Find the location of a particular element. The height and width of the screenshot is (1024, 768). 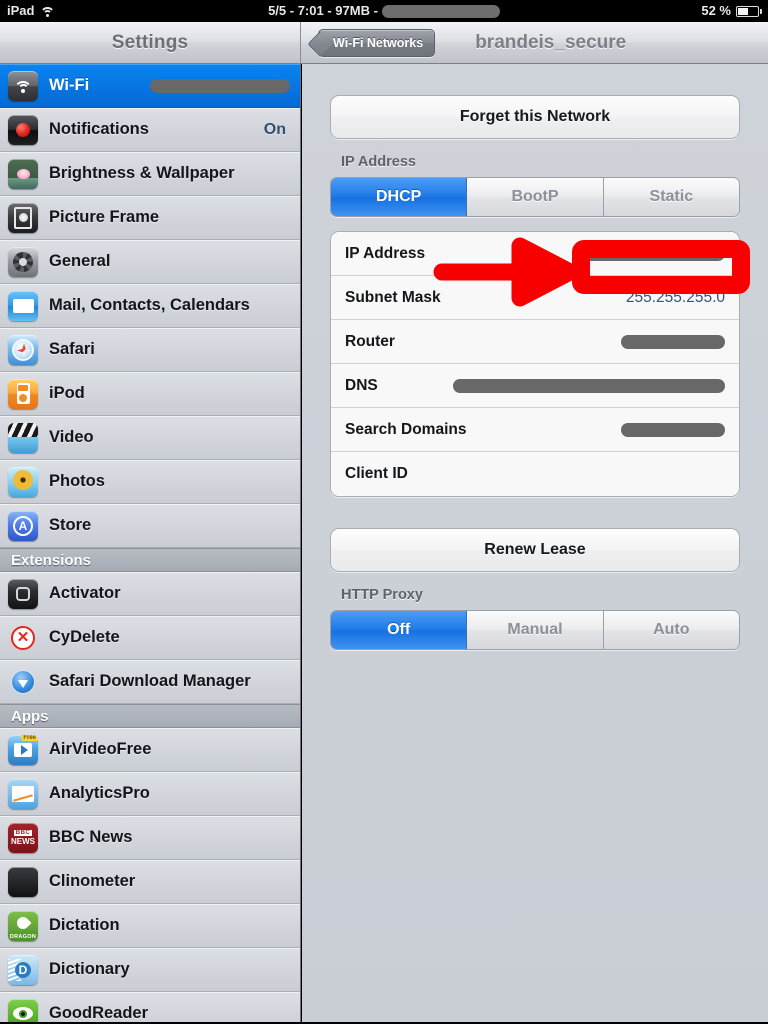

sidebar-item-label: Video is located at coordinates (71, 437).